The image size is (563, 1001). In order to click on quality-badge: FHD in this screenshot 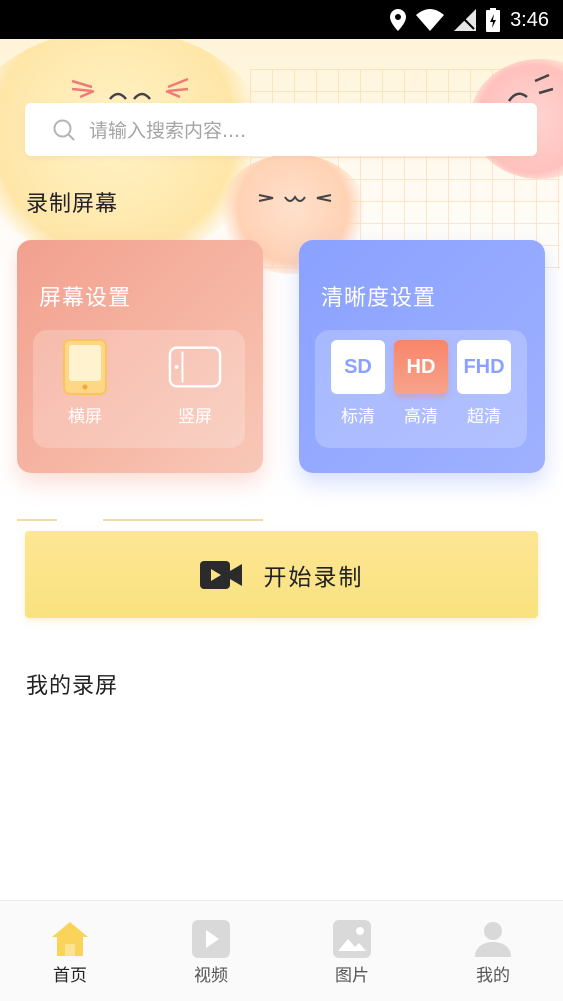, I will do `click(484, 367)`.